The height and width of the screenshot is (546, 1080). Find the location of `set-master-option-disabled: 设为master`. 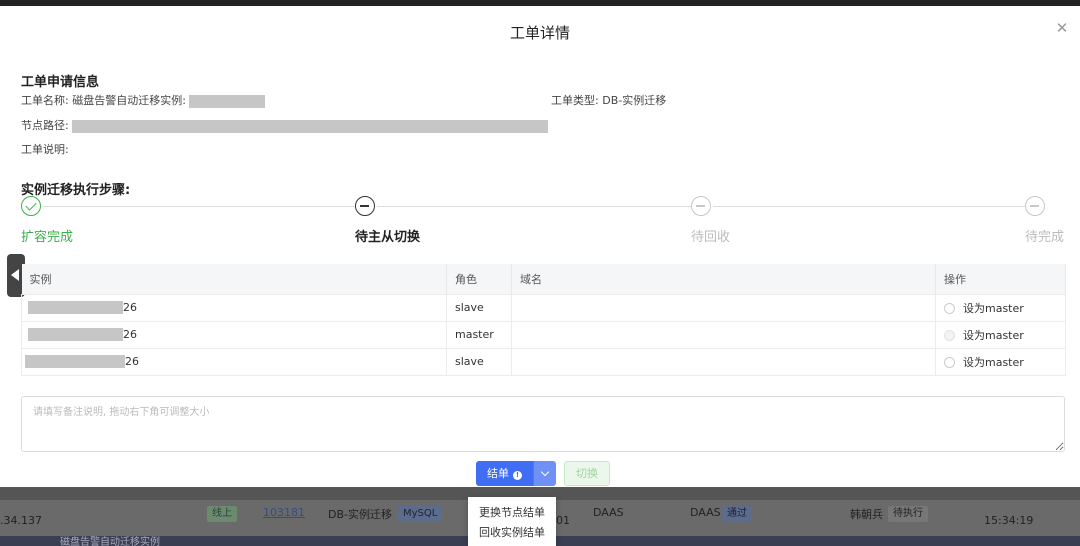

set-master-option-disabled: 设为master is located at coordinates (1000, 334).